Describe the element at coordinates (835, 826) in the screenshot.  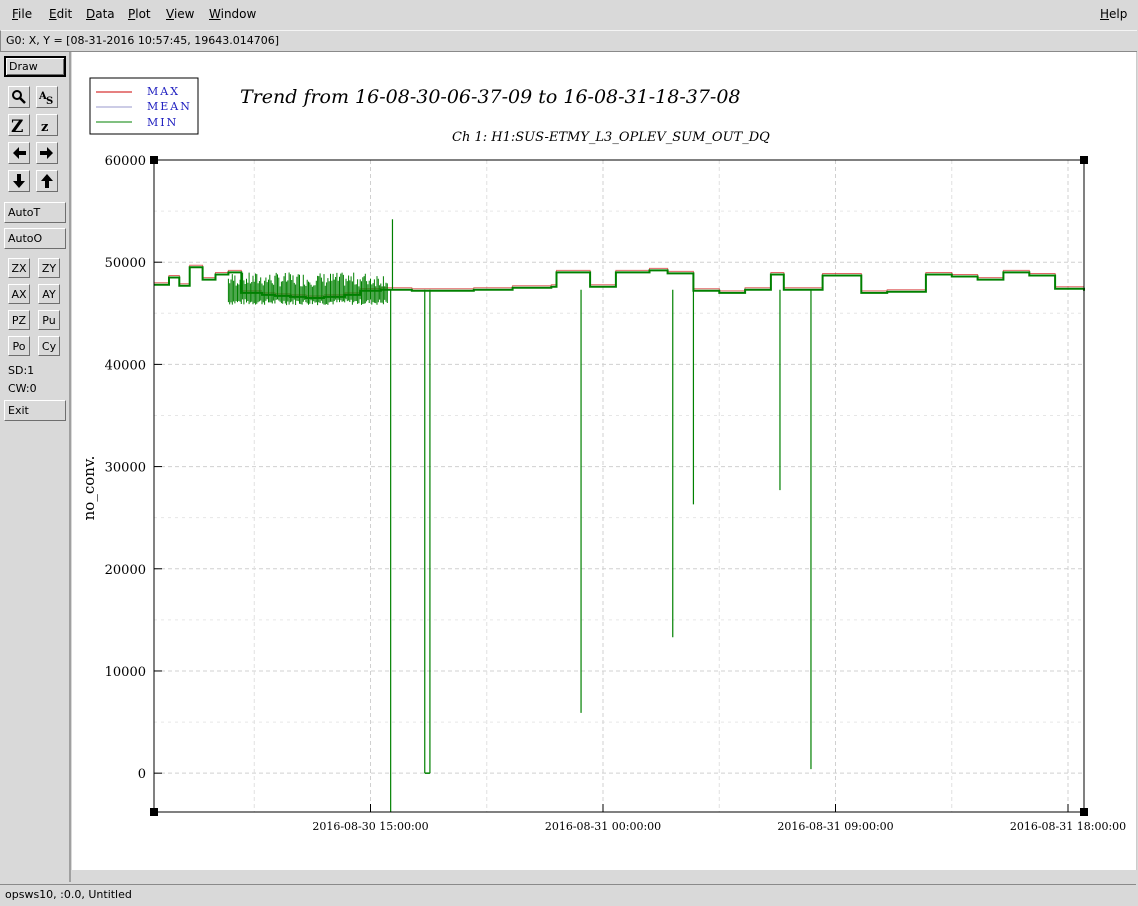
I see `x-tick-label: 2016-08-31 09:00:00` at that location.